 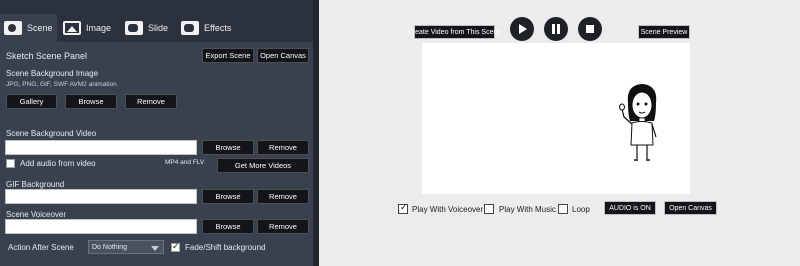 What do you see at coordinates (228, 147) in the screenshot?
I see `bg-video-browse-button: Browse` at bounding box center [228, 147].